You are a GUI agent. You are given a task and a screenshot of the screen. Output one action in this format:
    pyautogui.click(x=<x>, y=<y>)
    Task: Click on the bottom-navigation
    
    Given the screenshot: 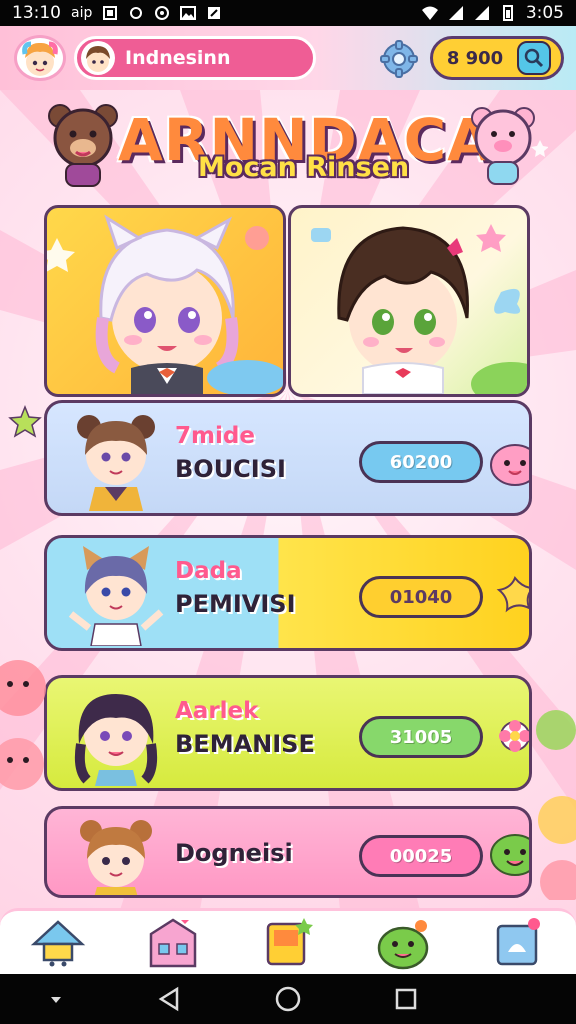 What is the action you would take?
    pyautogui.click(x=288, y=941)
    